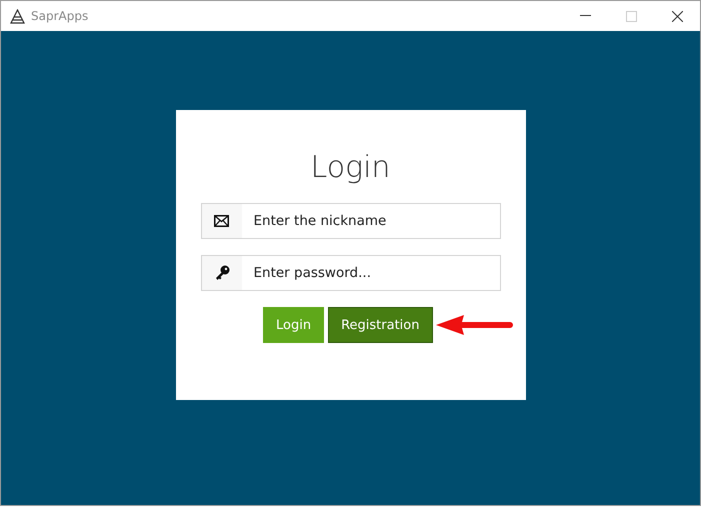 The height and width of the screenshot is (510, 701). Describe the element at coordinates (631, 16) in the screenshot. I see `maximize-icon` at that location.